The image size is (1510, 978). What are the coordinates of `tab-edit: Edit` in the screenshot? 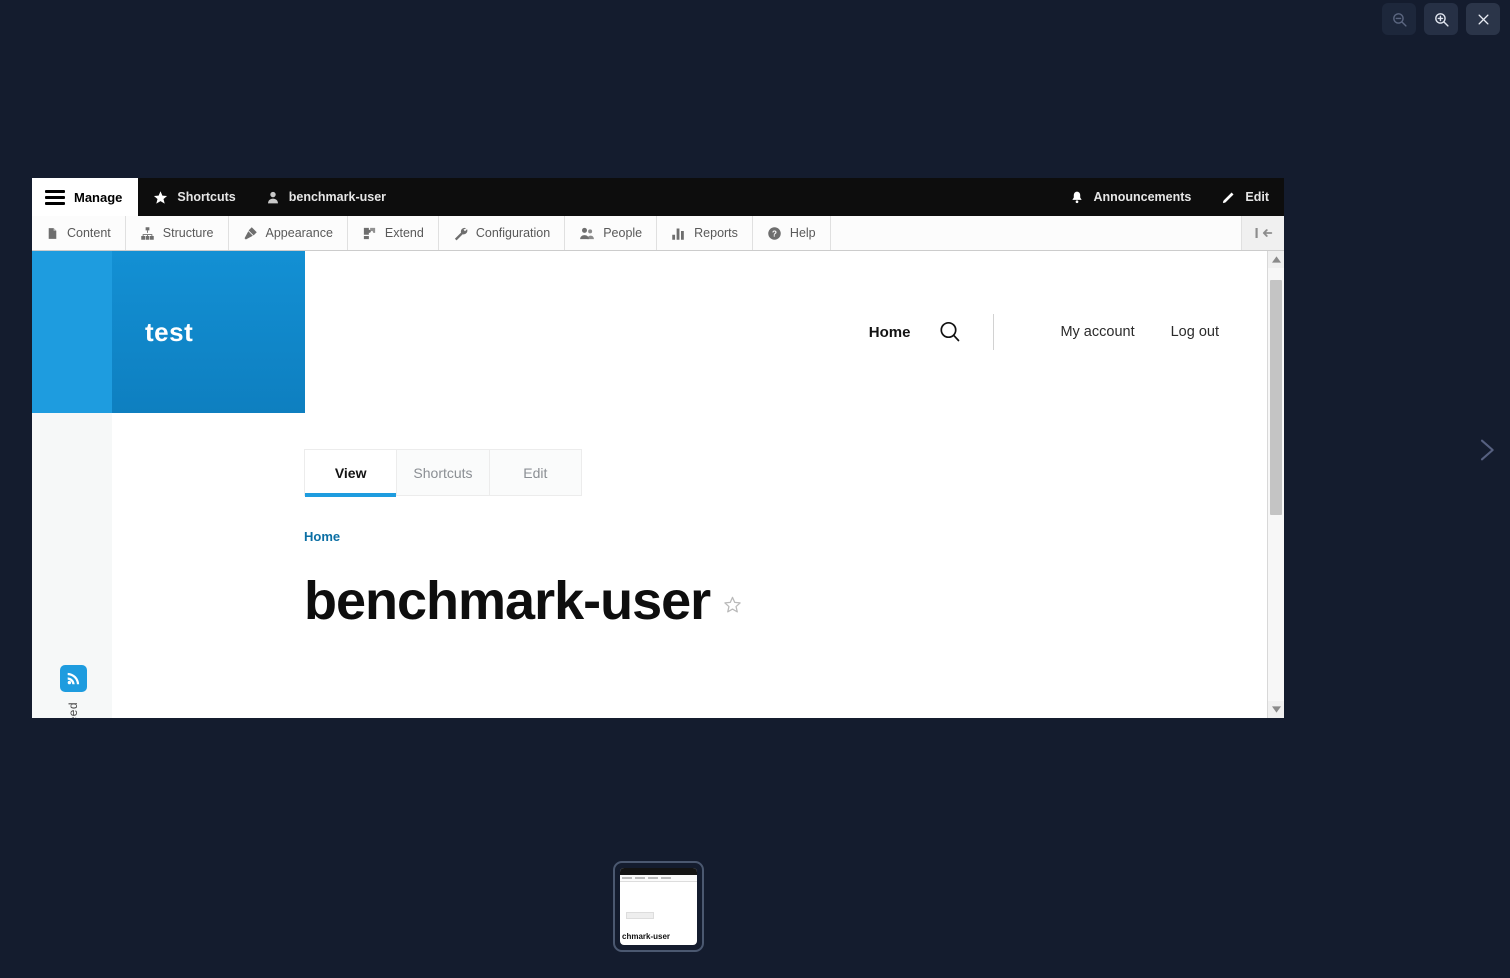 It's located at (535, 472).